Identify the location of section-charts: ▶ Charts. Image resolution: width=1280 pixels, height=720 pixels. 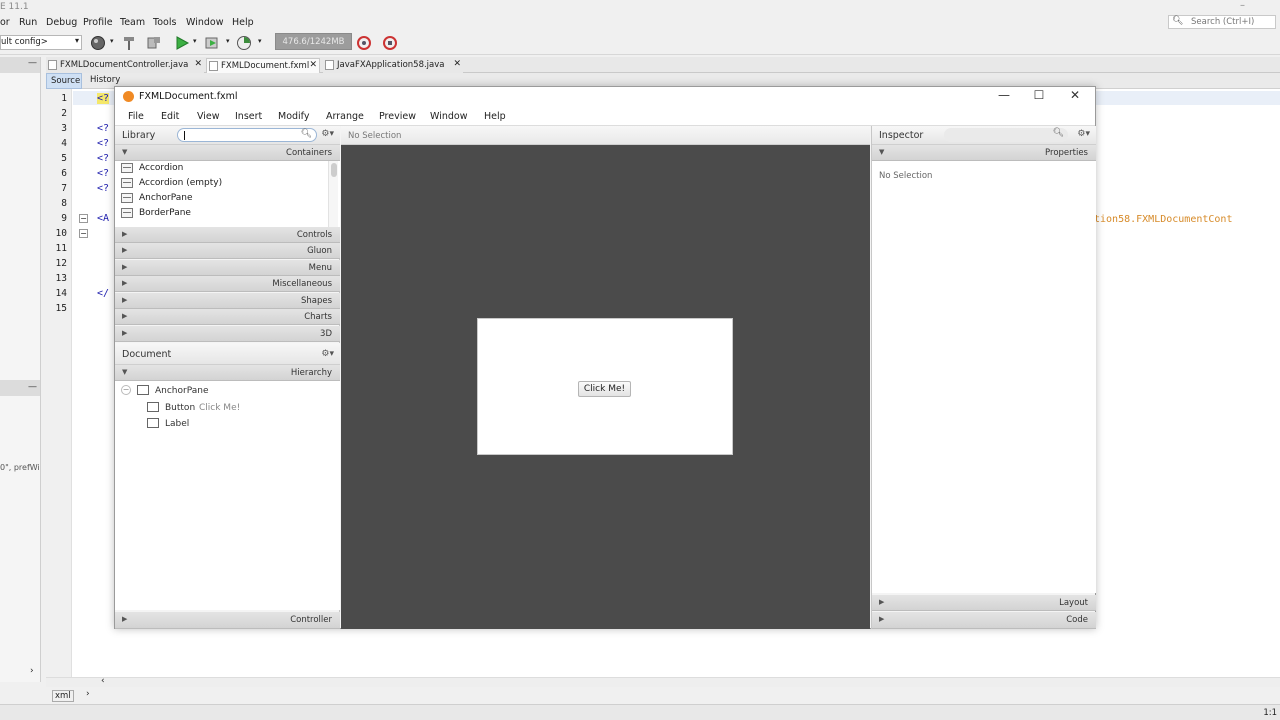
(227, 317).